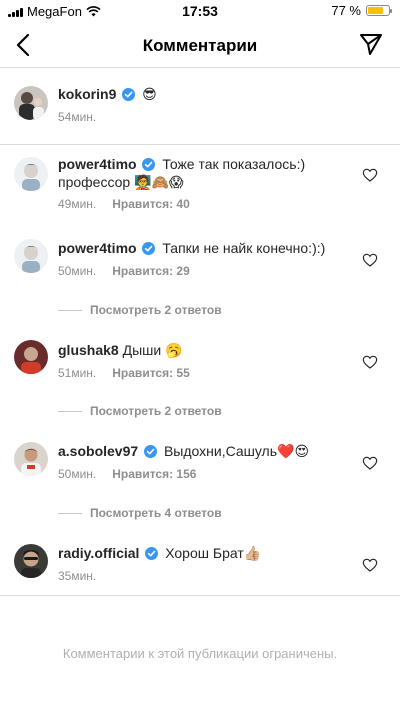 Image resolution: width=400 pixels, height=711 pixels. What do you see at coordinates (361, 10) in the screenshot?
I see `battery-group: 77 %` at bounding box center [361, 10].